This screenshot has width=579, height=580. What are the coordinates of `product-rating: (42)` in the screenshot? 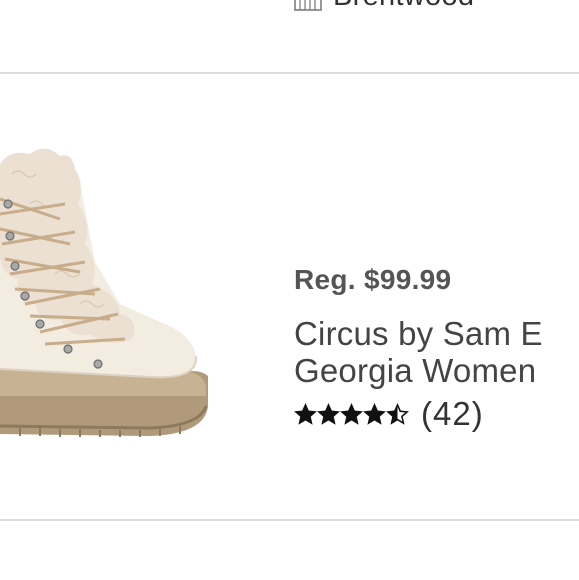 It's located at (389, 414).